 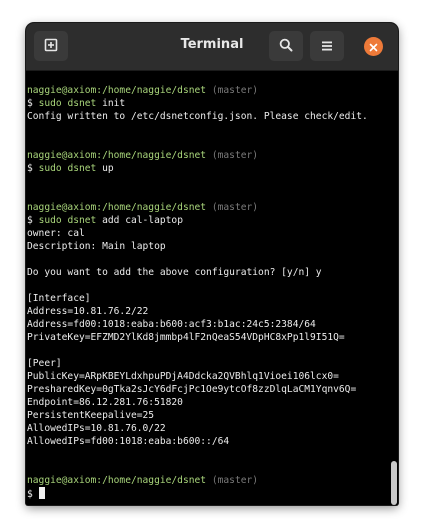 I want to click on search-icon, so click(x=286, y=46).